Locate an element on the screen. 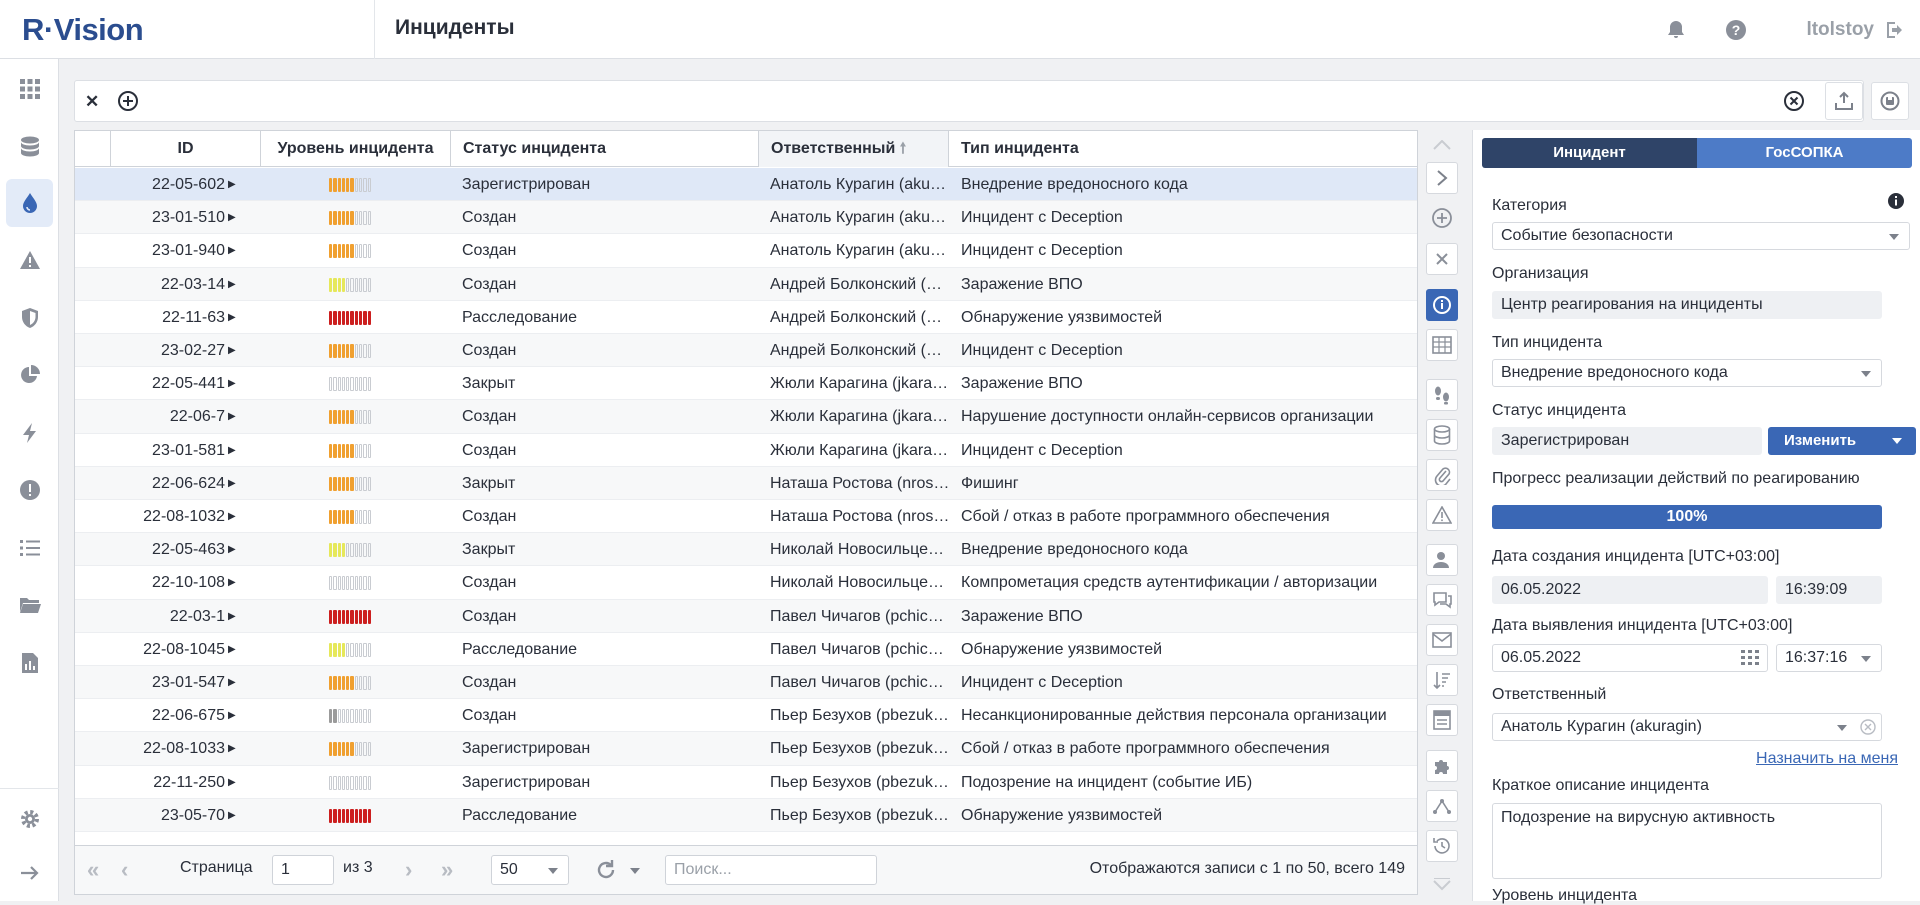 The width and height of the screenshot is (1920, 905). column-header-status: Статус инцидента is located at coordinates (605, 149).